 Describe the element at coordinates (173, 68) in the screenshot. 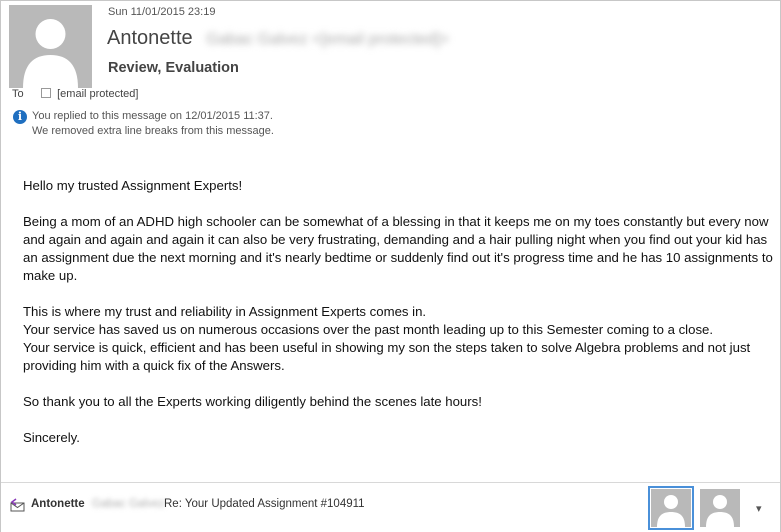

I see `email-subject: Review, Evaluation` at that location.